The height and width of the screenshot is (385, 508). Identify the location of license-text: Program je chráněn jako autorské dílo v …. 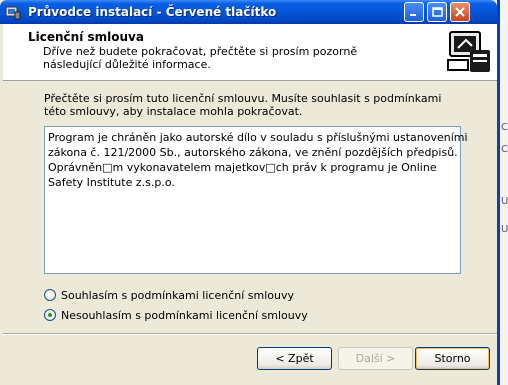
(258, 160).